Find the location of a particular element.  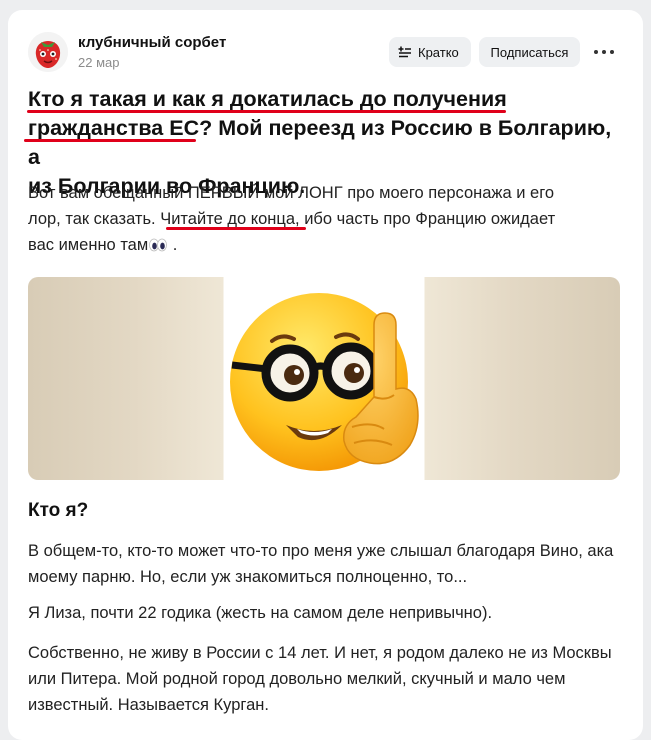

section-heading: Кто я? is located at coordinates (58, 510).